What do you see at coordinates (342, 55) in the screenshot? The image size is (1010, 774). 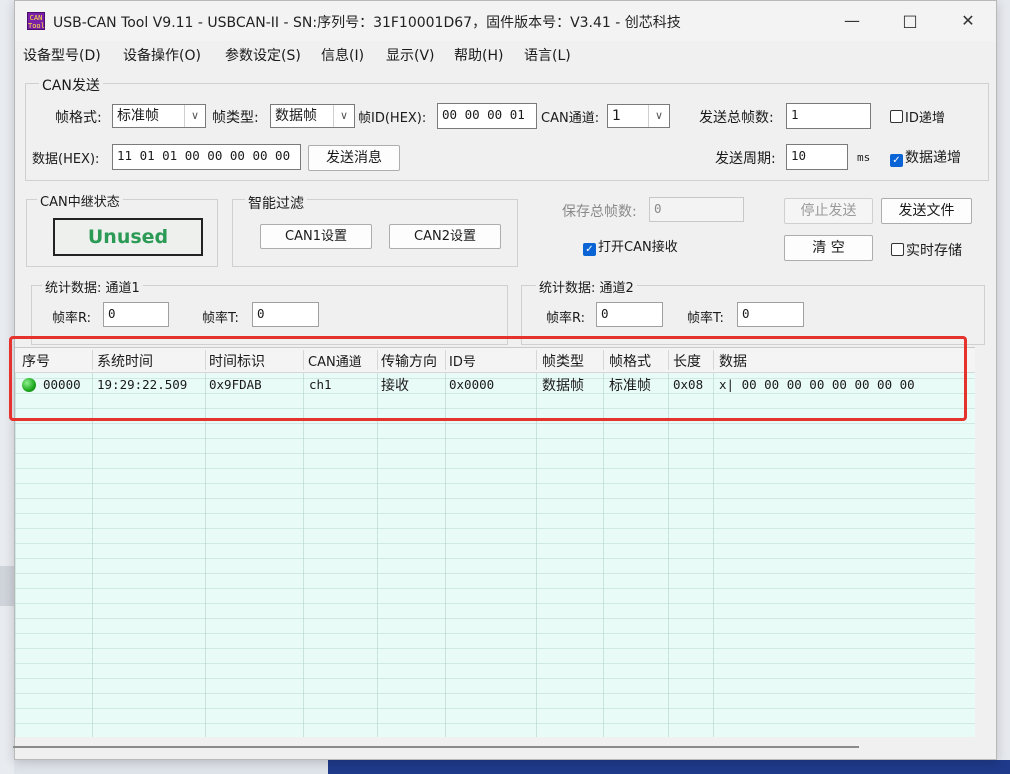 I see `menu-info: 信息(I)` at bounding box center [342, 55].